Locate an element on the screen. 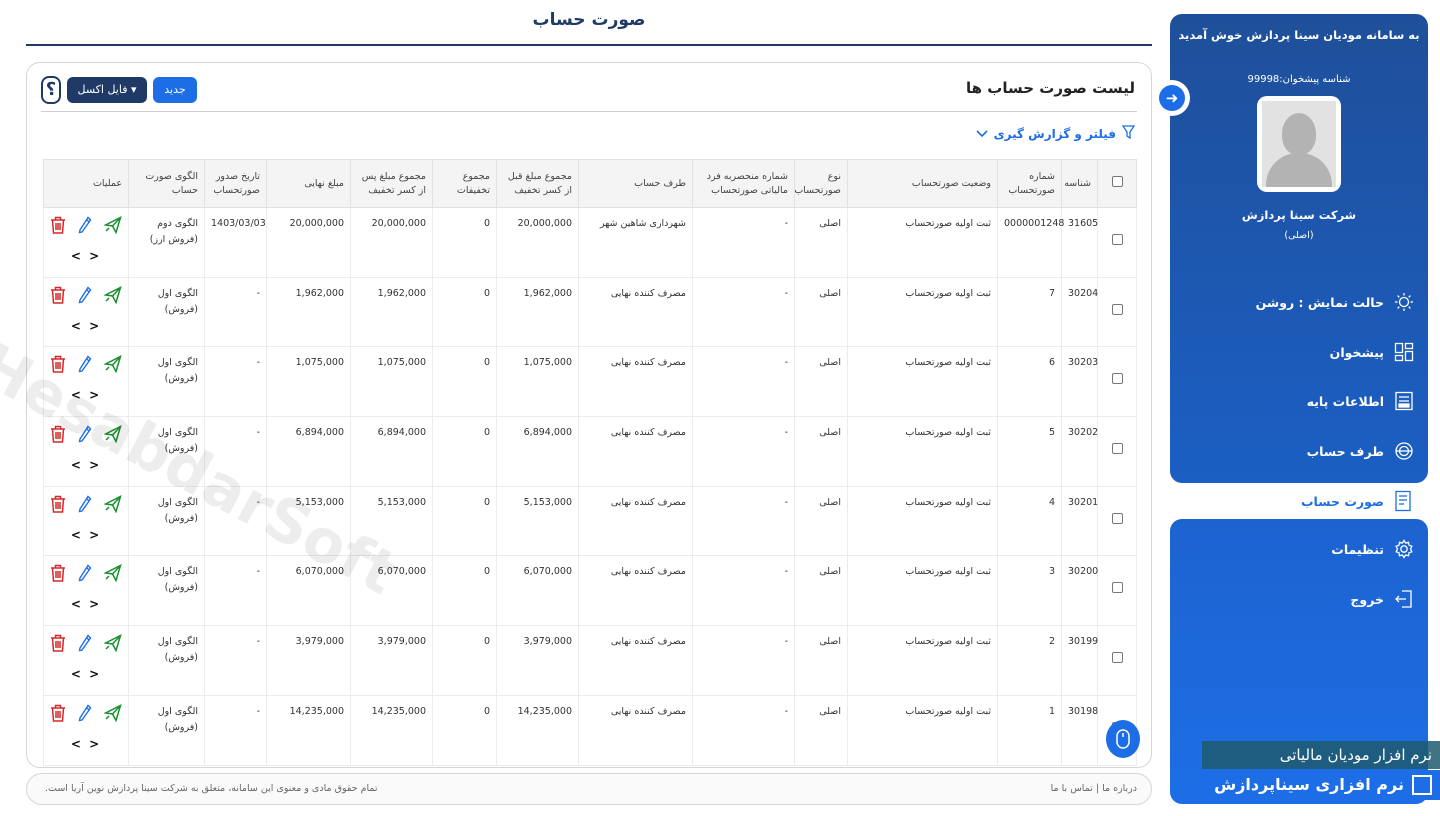 The image size is (1440, 816). sidebar-toggle-button: ➜ is located at coordinates (1172, 98).